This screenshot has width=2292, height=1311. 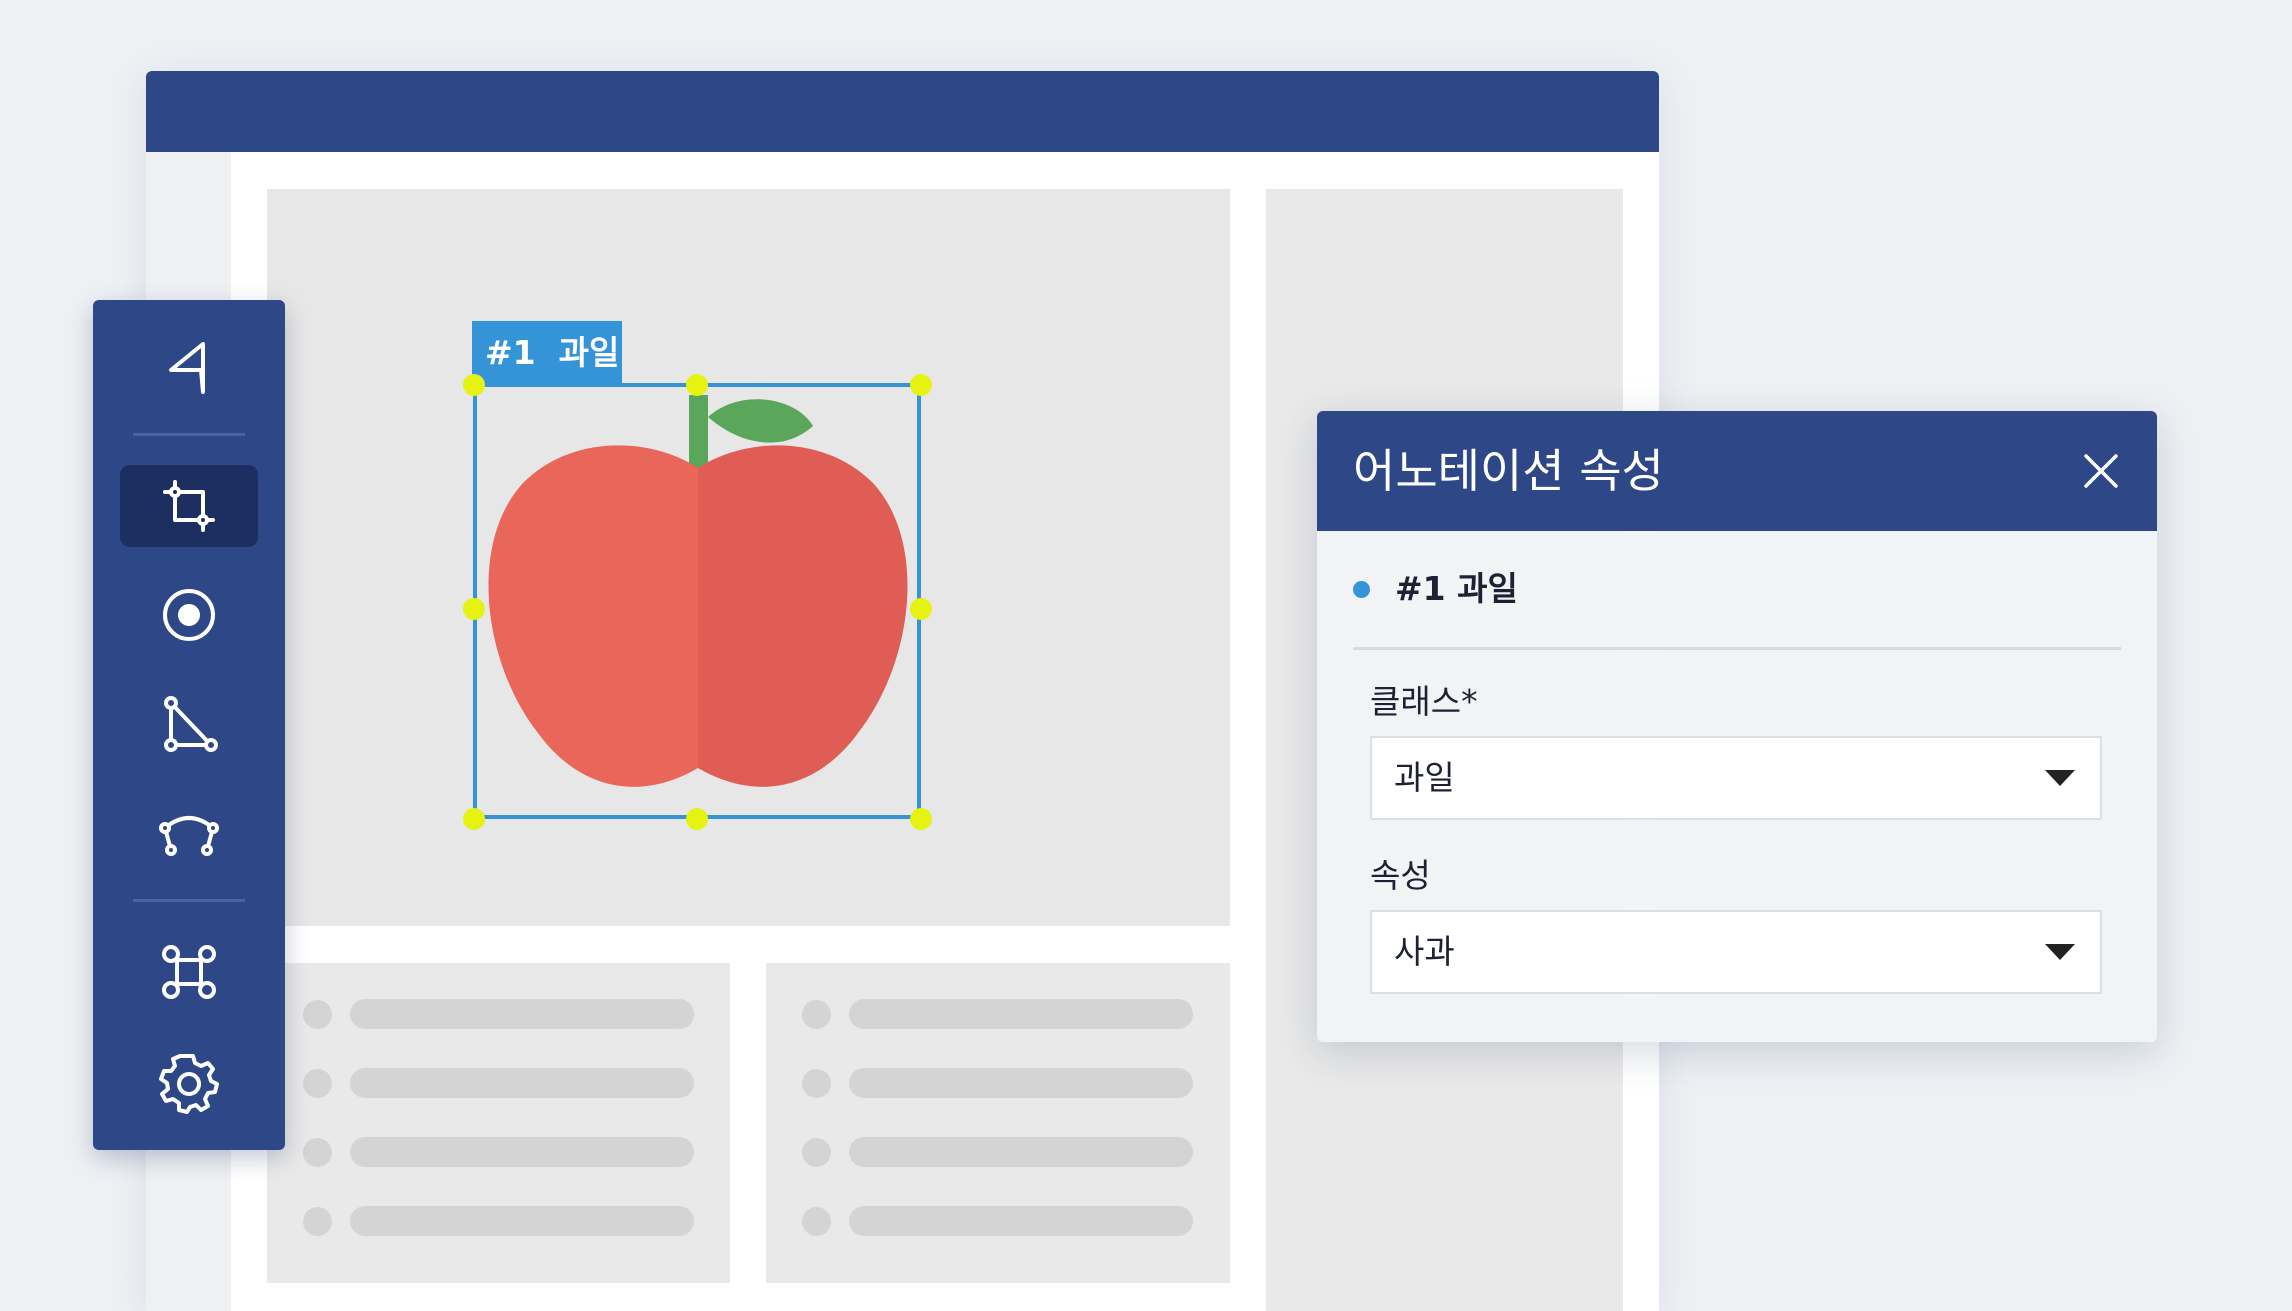 I want to click on command-icon, so click(x=189, y=972).